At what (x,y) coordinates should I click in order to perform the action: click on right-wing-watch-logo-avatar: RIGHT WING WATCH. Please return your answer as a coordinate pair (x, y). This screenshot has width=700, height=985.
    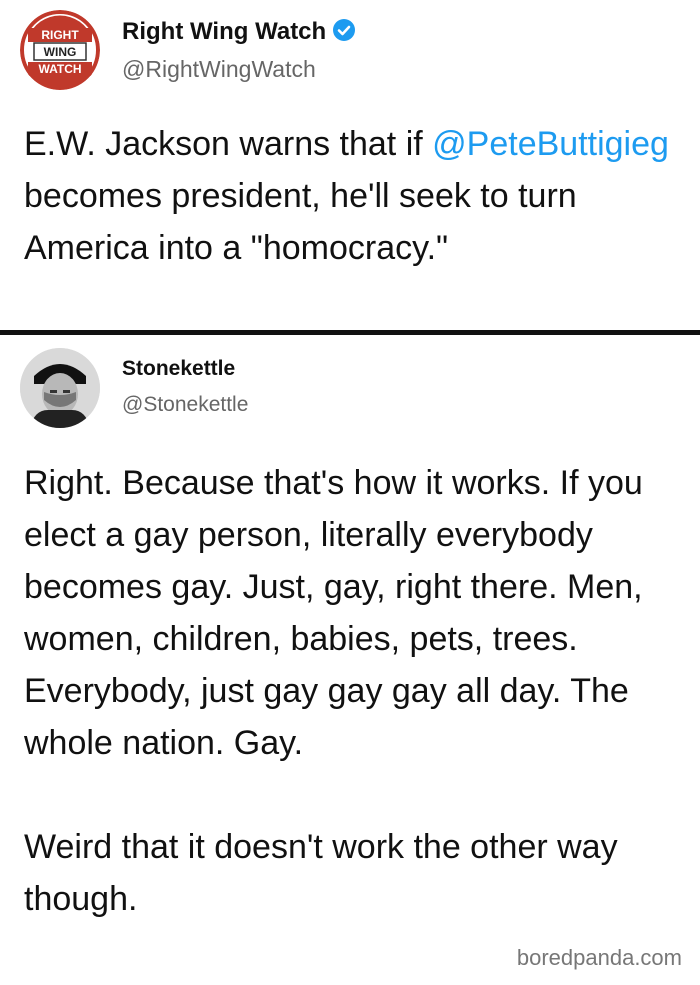
    Looking at the image, I should click on (60, 50).